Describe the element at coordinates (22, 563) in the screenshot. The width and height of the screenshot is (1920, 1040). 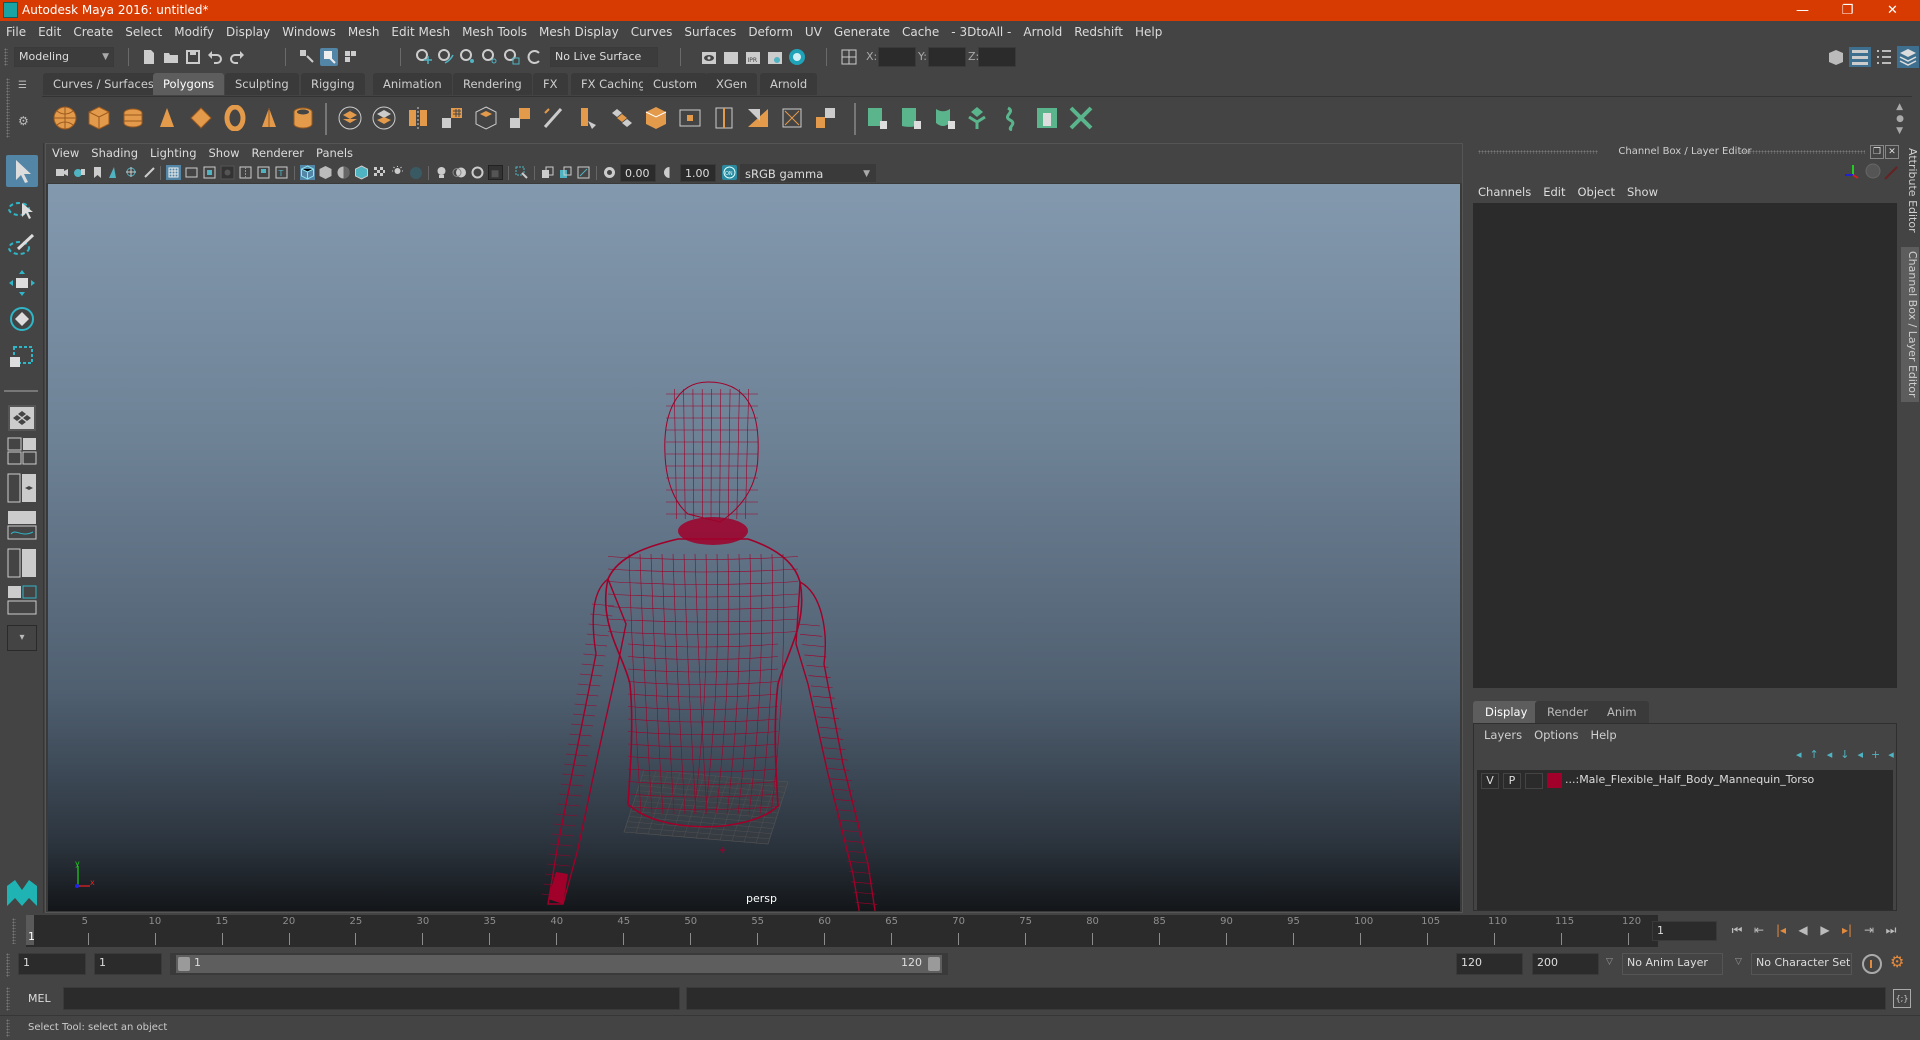
I see `hypershade-layout-button` at that location.